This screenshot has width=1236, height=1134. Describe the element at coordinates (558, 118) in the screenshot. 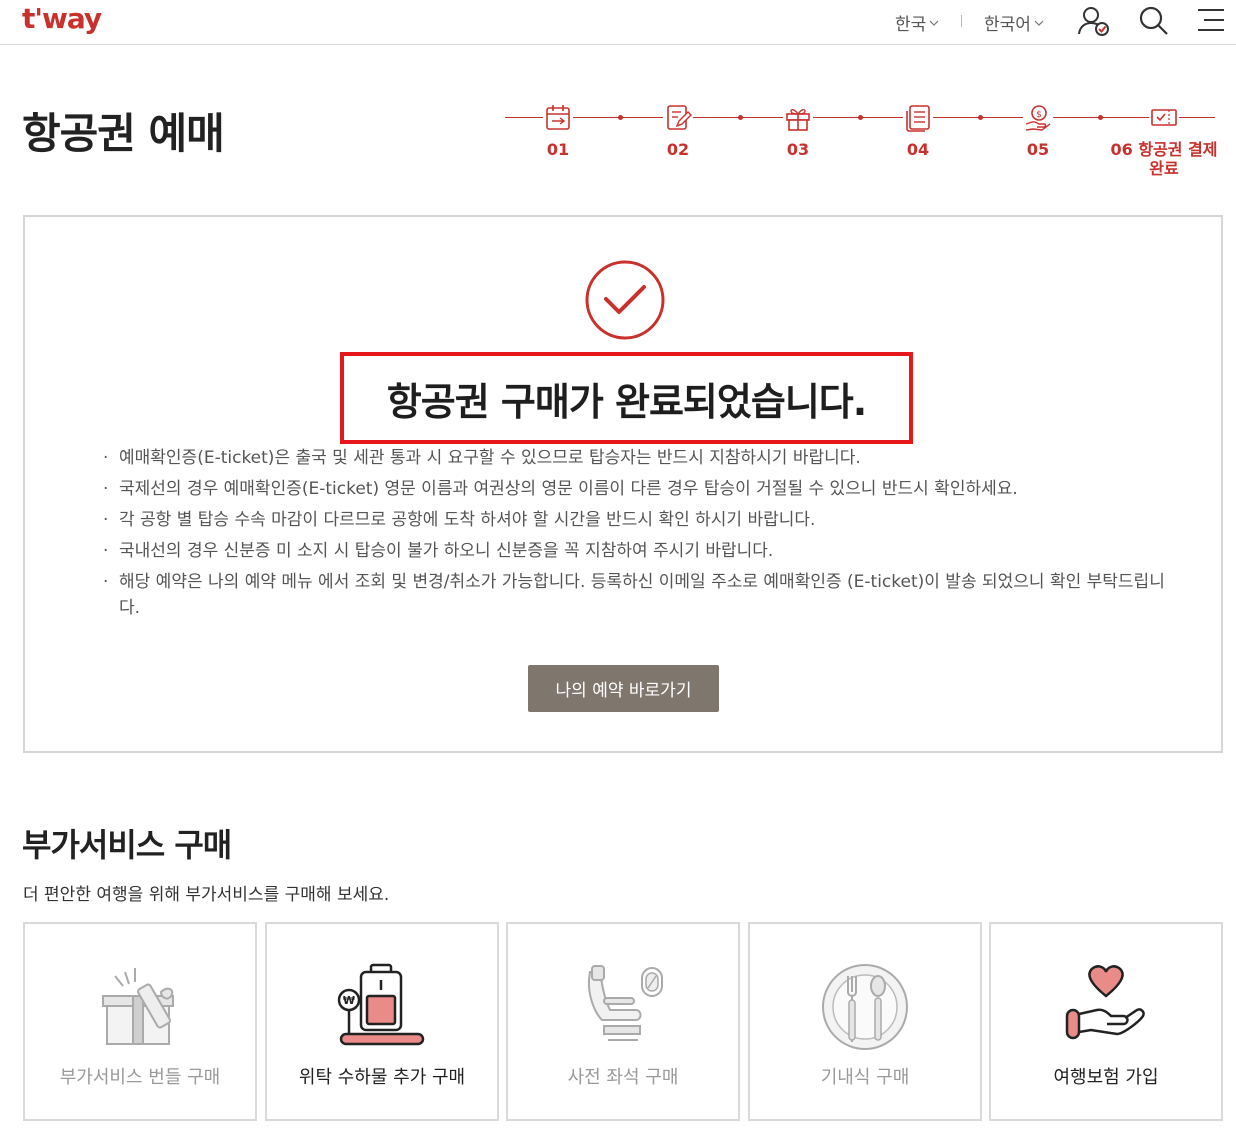

I see `calendar-plane-icon` at that location.